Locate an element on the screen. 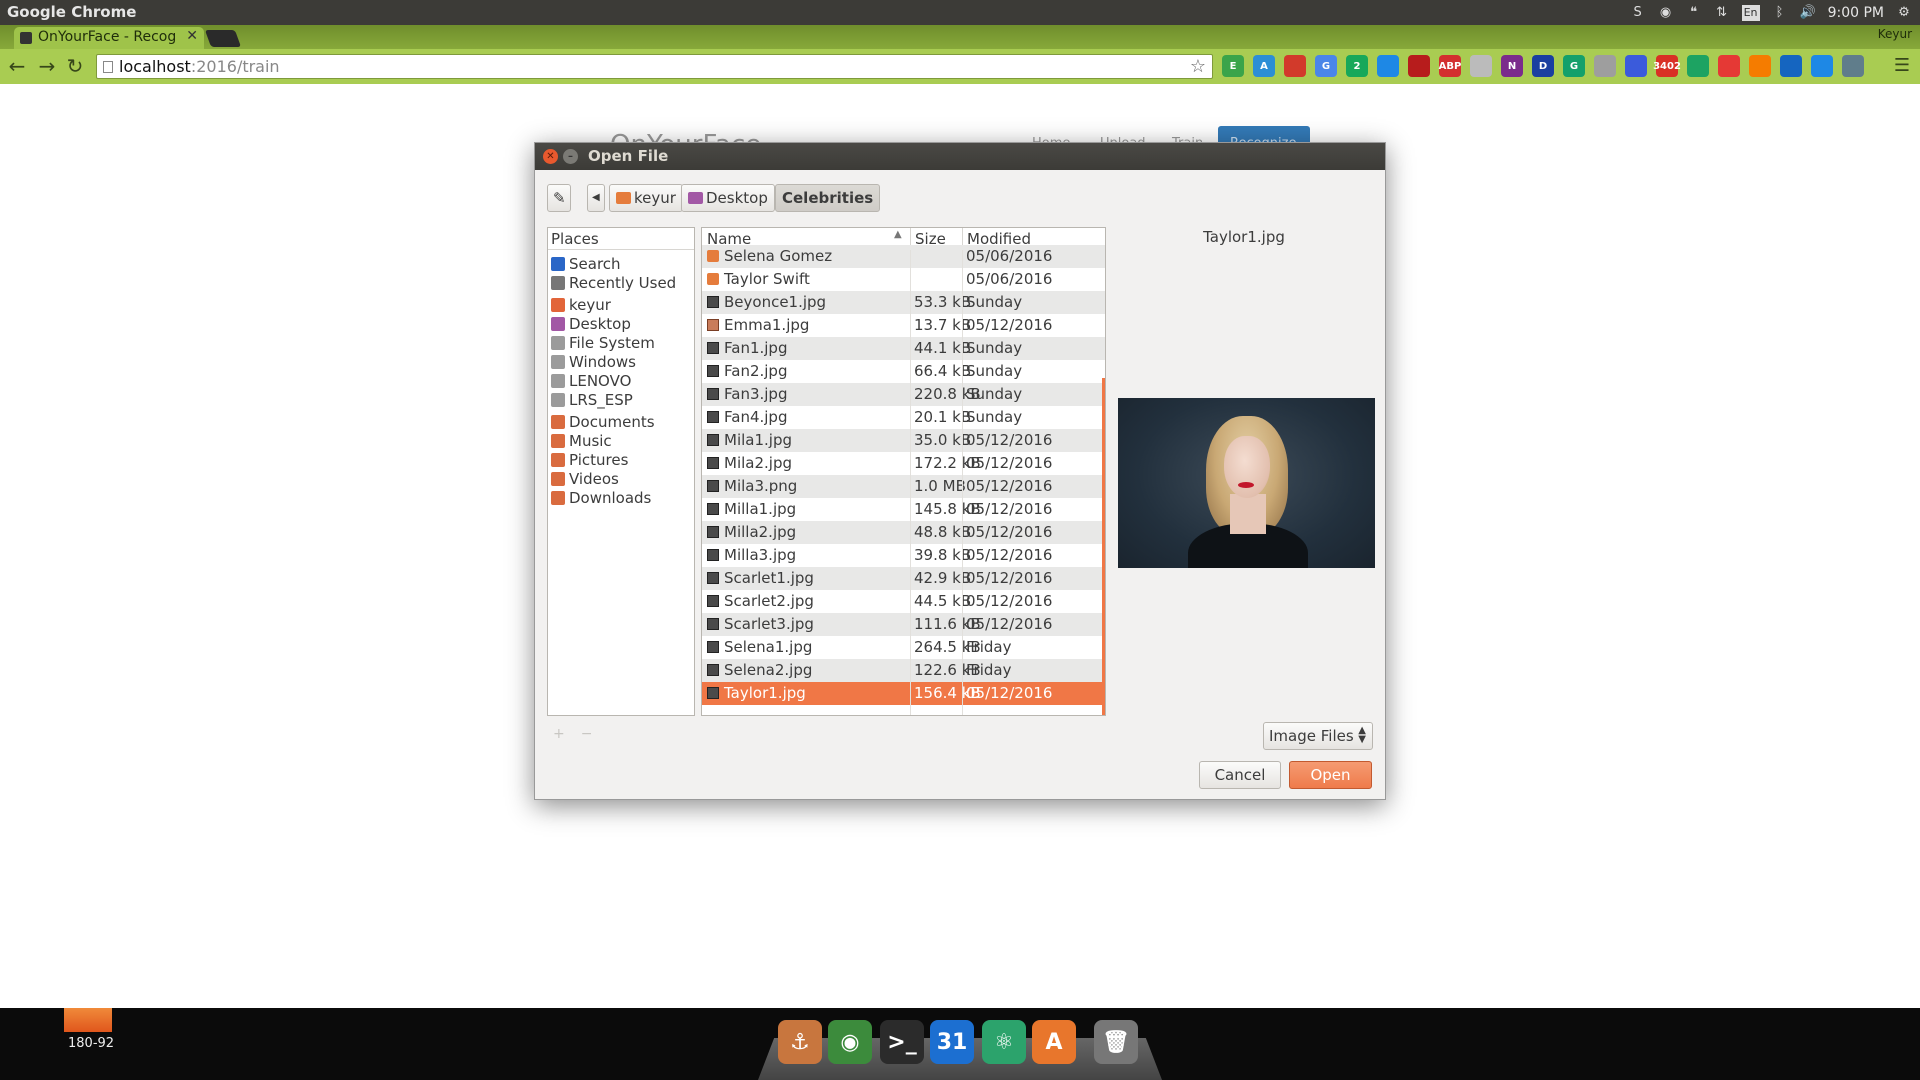 Image resolution: width=1920 pixels, height=1080 pixels. reload-icon: ↻ is located at coordinates (75, 66).